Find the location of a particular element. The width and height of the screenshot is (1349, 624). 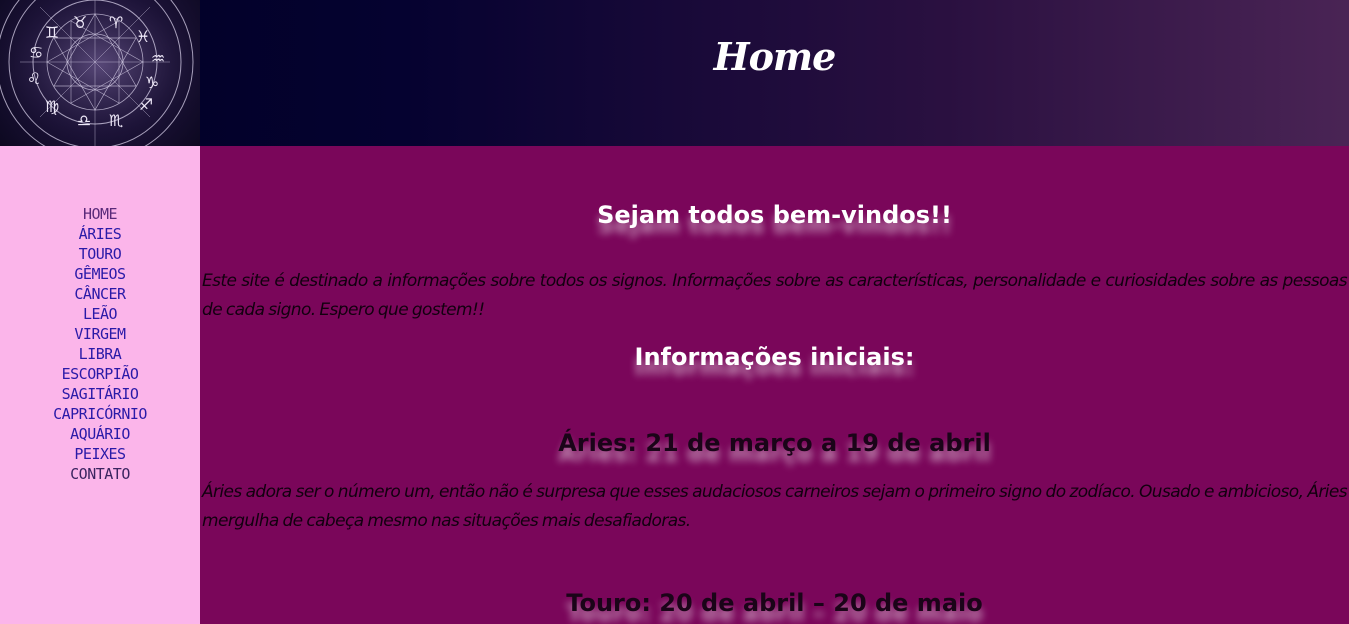

nav-link-cancer: CÂNCER is located at coordinates (100, 294).